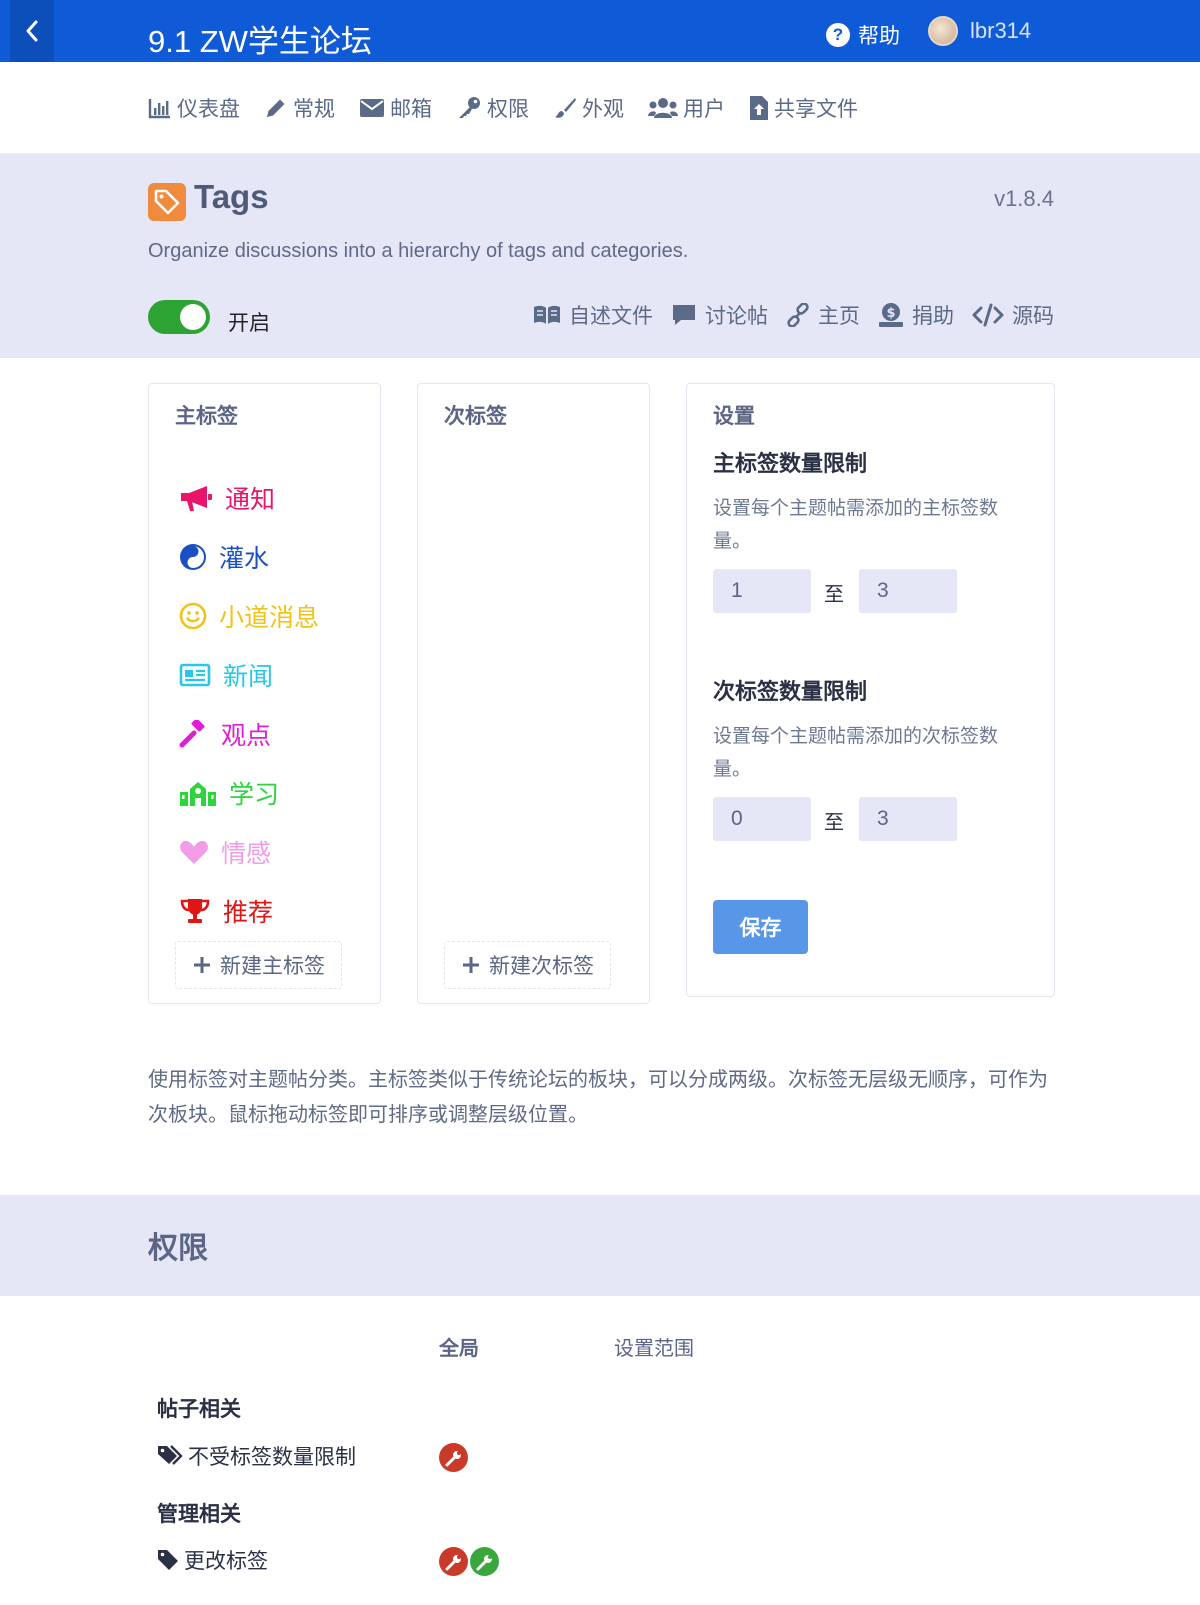 This screenshot has width=1200, height=1605. Describe the element at coordinates (244, 558) in the screenshot. I see `tag-label: 灌水` at that location.